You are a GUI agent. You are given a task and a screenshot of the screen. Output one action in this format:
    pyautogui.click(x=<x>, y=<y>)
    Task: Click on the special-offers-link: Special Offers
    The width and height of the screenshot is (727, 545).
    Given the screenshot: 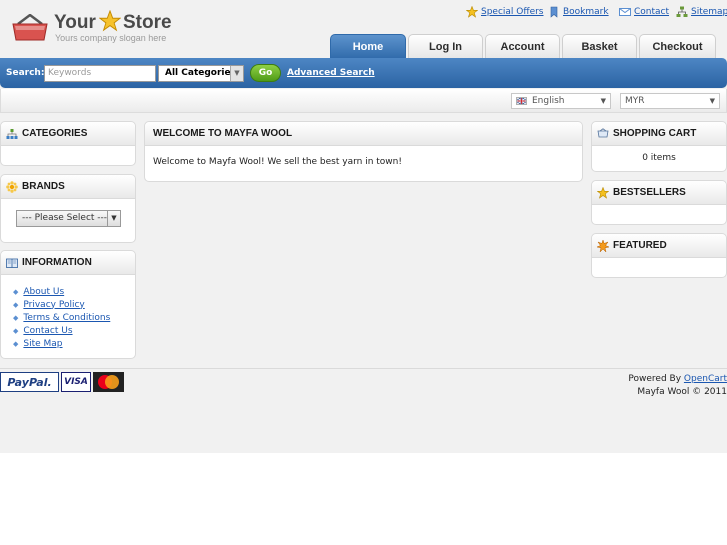 What is the action you would take?
    pyautogui.click(x=505, y=12)
    